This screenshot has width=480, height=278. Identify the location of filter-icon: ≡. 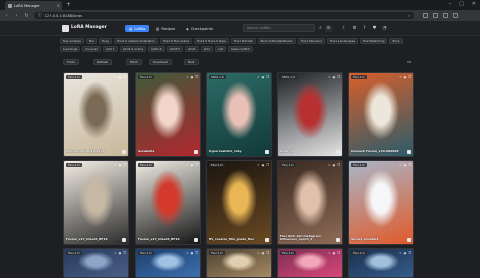
(328, 28).